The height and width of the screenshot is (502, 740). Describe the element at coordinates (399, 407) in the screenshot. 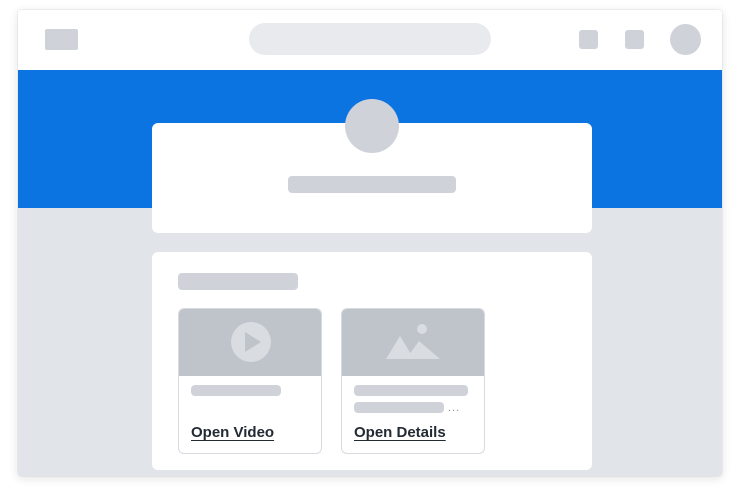

I see `details-subtitle-placeholder` at that location.